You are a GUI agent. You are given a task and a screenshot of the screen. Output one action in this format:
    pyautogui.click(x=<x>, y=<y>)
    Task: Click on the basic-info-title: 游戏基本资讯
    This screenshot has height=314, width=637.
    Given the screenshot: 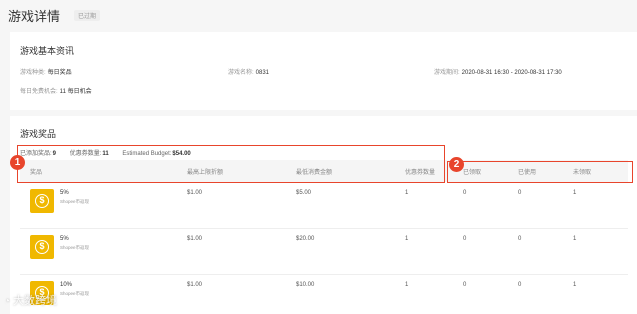 What is the action you would take?
    pyautogui.click(x=47, y=51)
    